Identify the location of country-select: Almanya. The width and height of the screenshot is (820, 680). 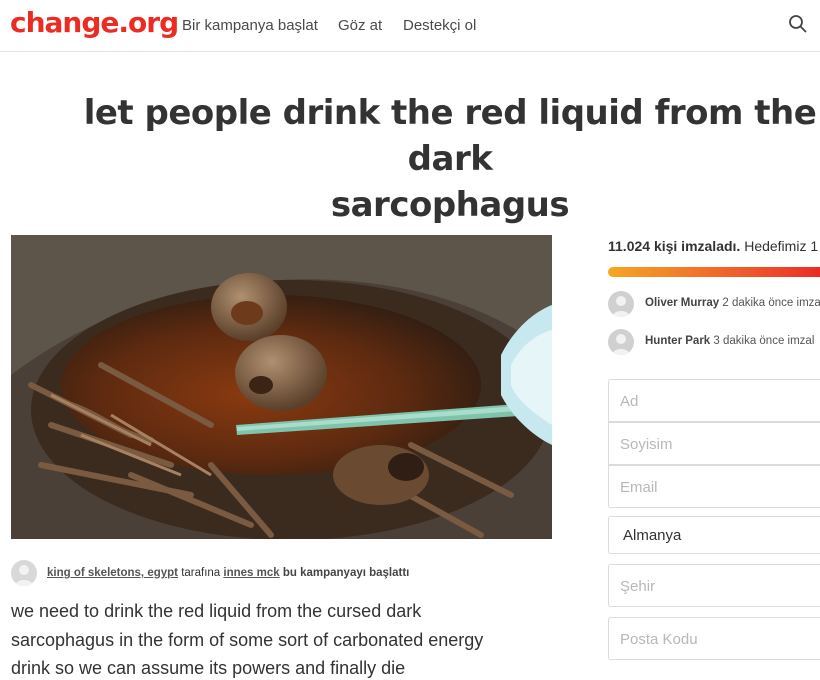
(714, 535).